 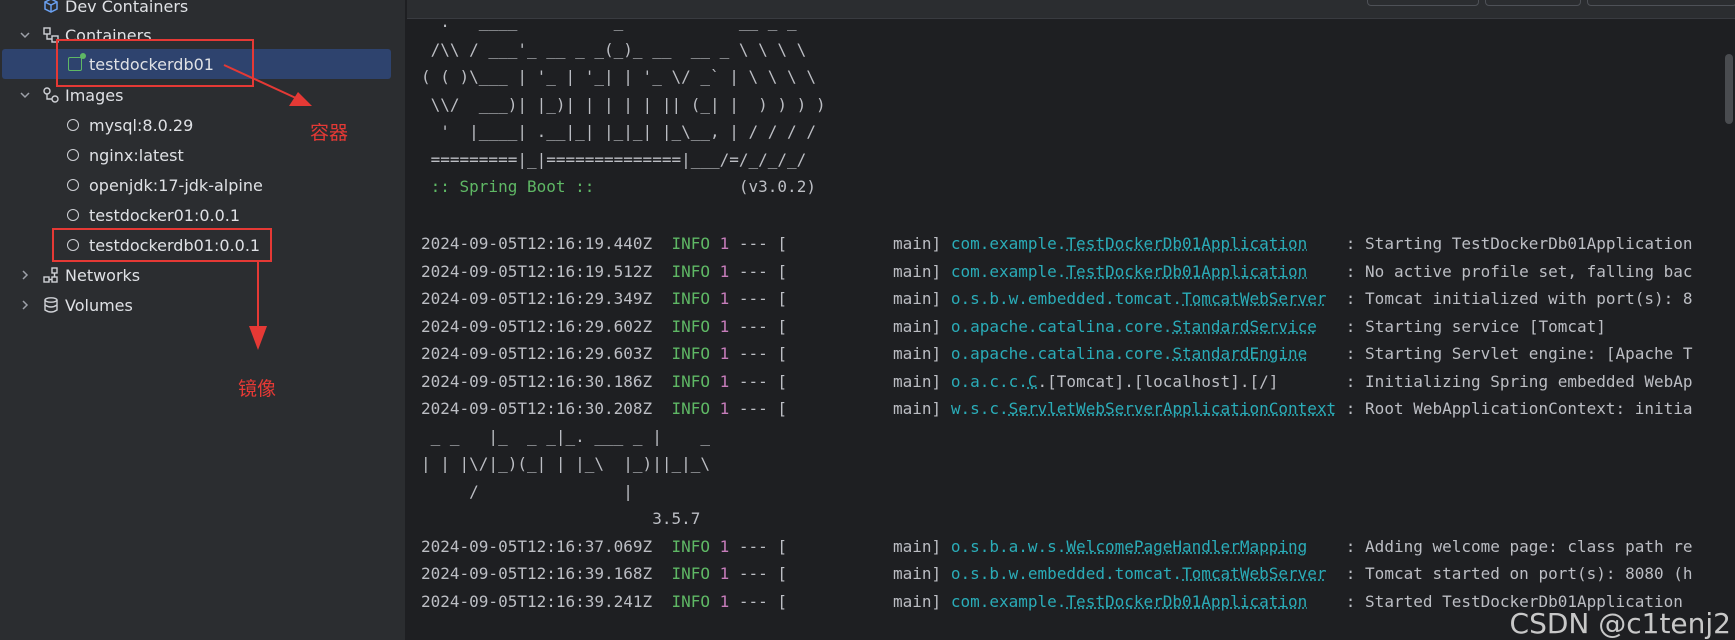 What do you see at coordinates (527, 491) in the screenshot?
I see `banner-text: / |` at bounding box center [527, 491].